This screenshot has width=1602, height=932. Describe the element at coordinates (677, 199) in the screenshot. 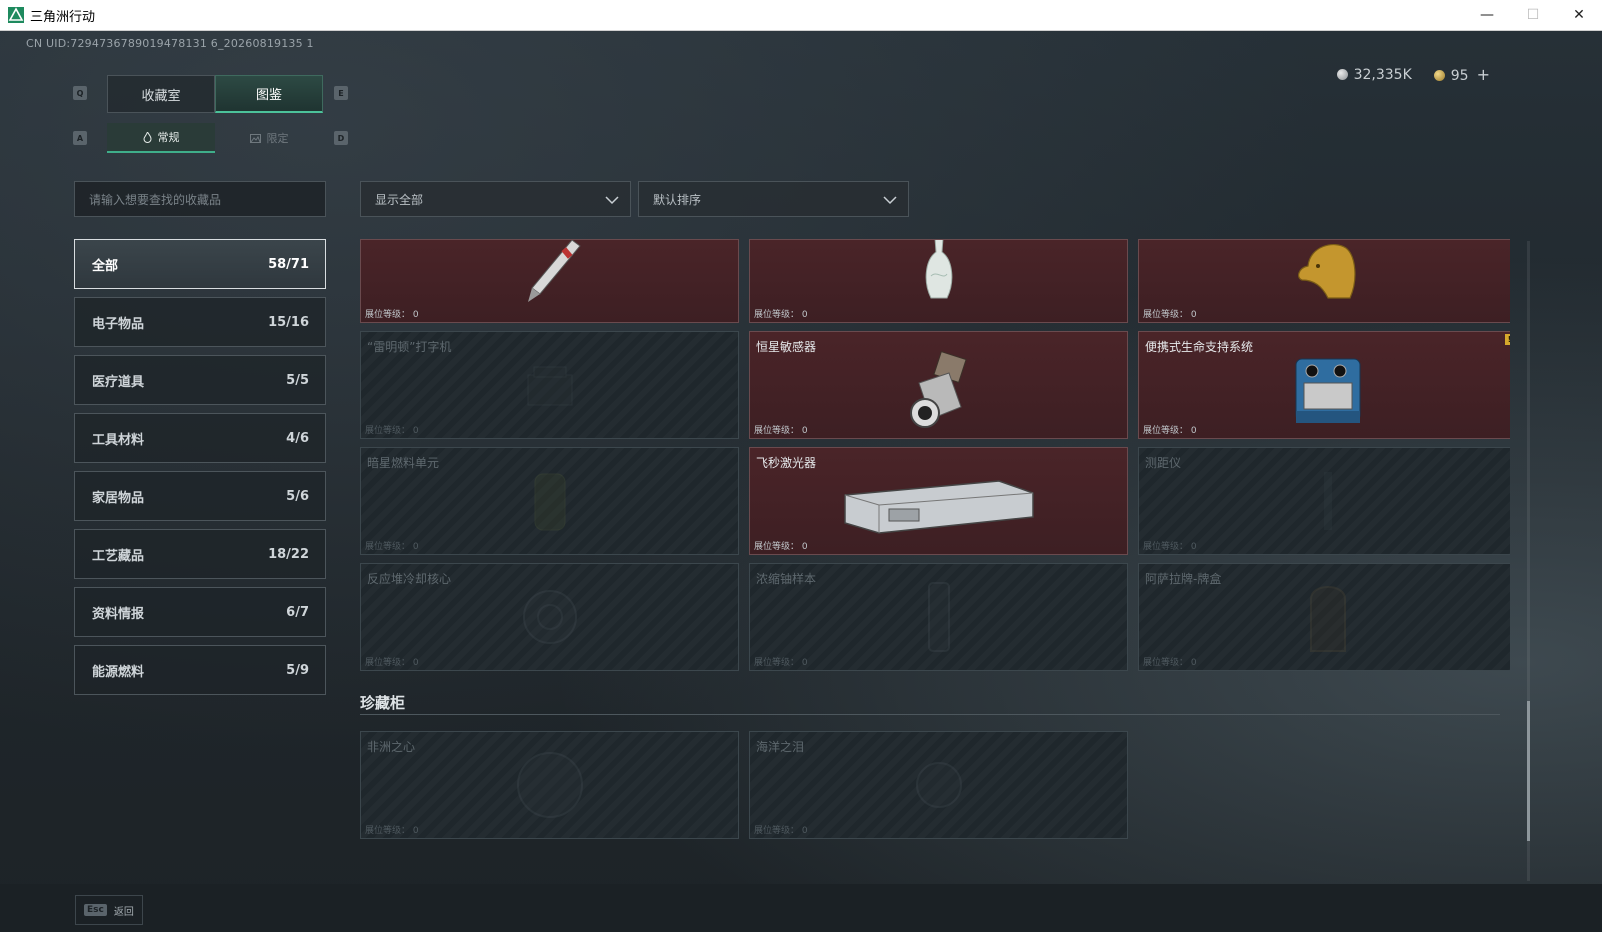

I see `sort-value: 默认排序` at that location.